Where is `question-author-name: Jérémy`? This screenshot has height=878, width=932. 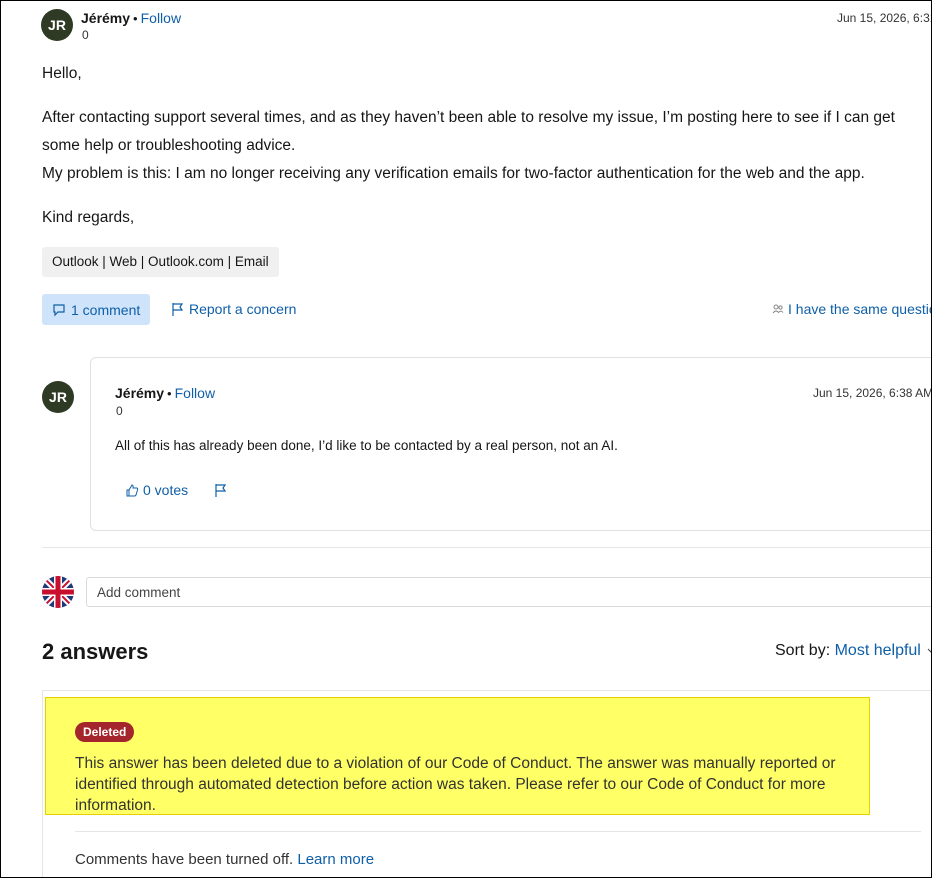 question-author-name: Jérémy is located at coordinates (105, 18).